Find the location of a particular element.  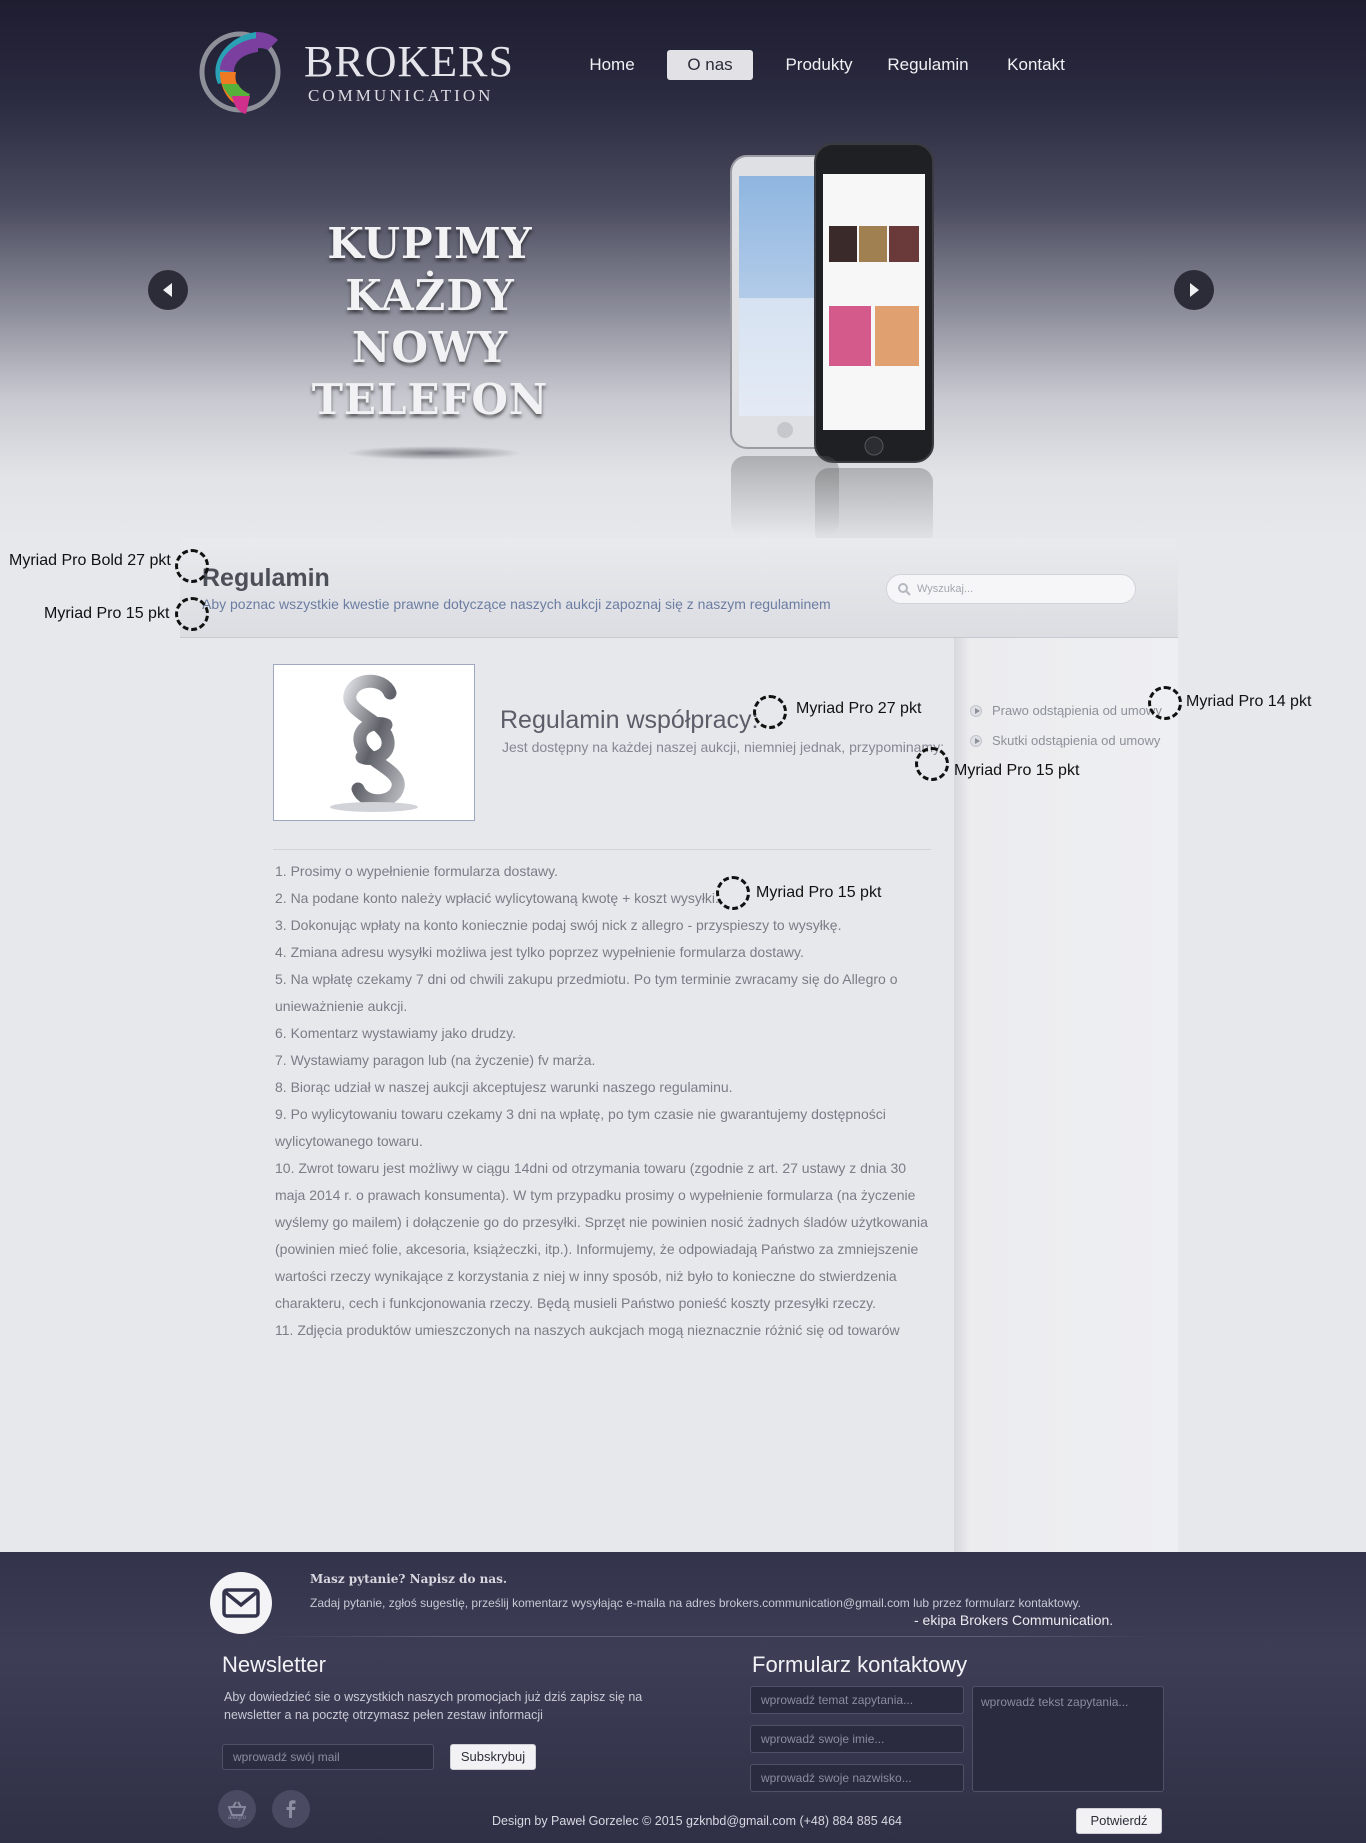

annotation-label: Myriad Pro Bold 27 pkt is located at coordinates (90, 560).